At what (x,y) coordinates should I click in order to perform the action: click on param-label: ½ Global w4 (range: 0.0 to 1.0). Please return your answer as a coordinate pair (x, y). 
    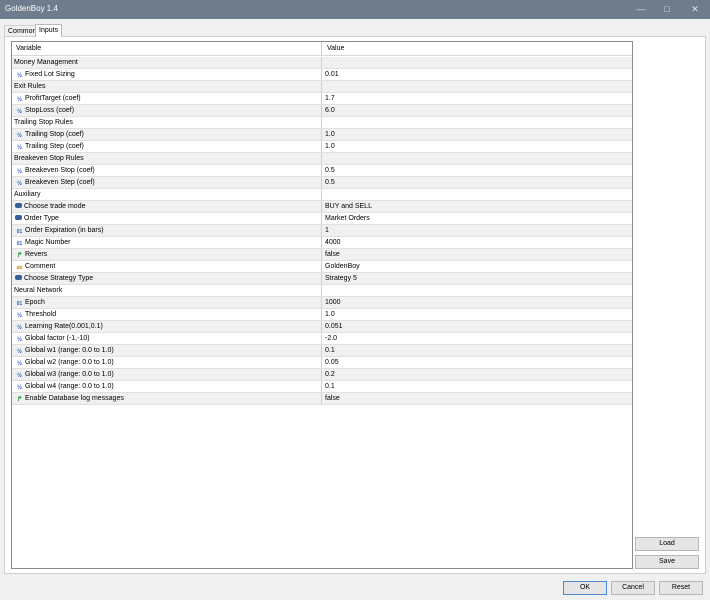
    Looking at the image, I should click on (167, 386).